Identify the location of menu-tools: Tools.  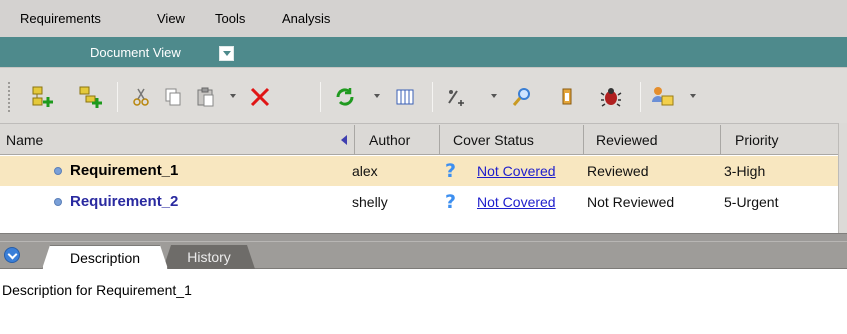
(230, 18).